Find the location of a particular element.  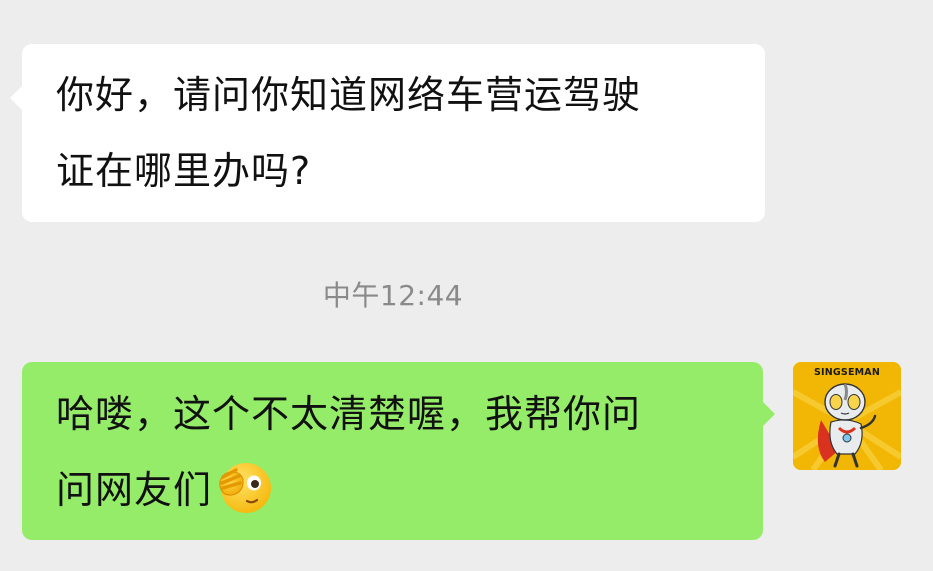

cartoon-hero-avatar-icon is located at coordinates (847, 416).